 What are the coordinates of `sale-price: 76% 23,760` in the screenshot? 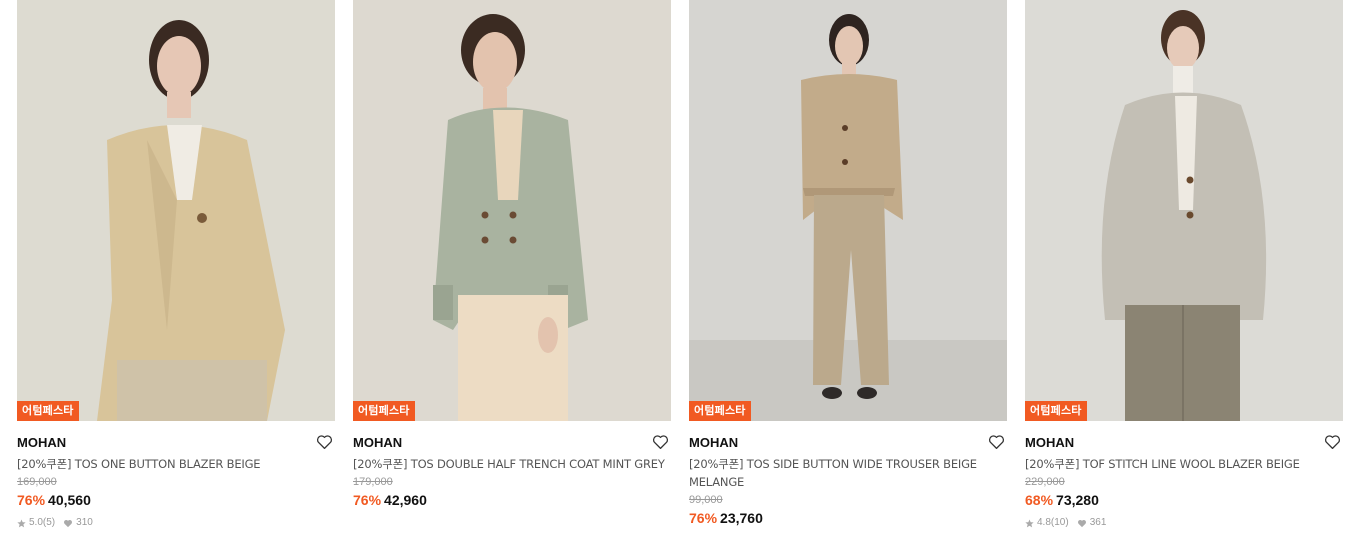 It's located at (848, 518).